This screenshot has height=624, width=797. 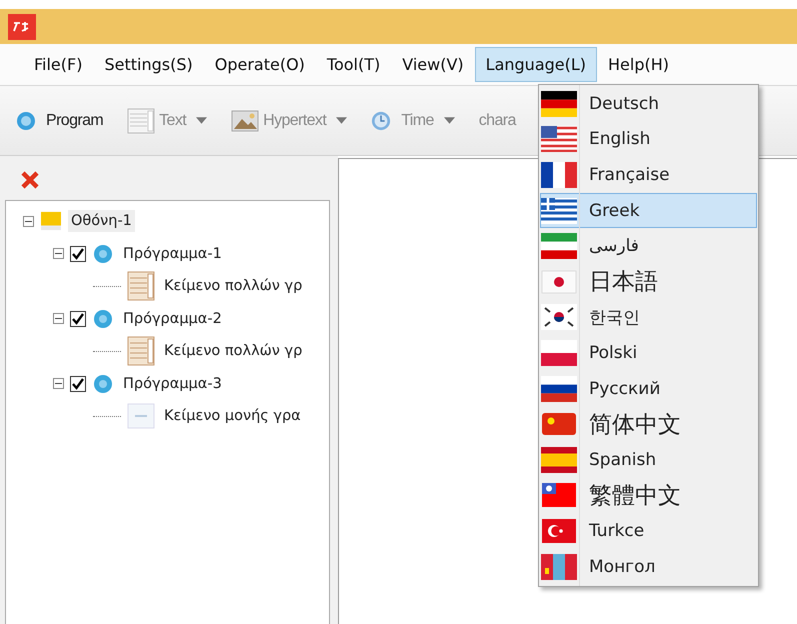 I want to click on language-menu-item: Русский, so click(x=648, y=388).